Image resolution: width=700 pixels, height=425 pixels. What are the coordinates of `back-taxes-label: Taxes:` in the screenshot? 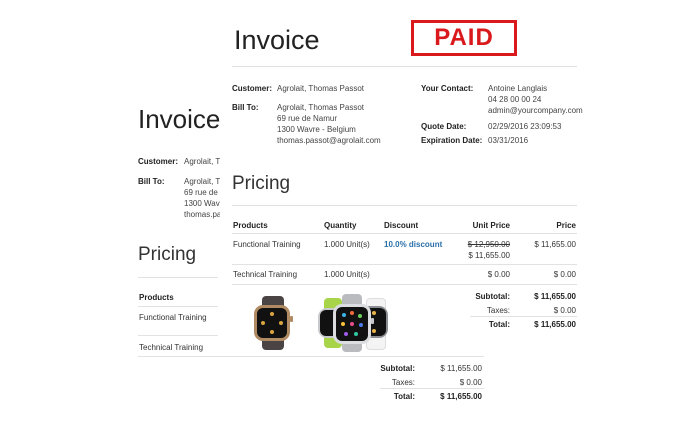 It's located at (403, 382).